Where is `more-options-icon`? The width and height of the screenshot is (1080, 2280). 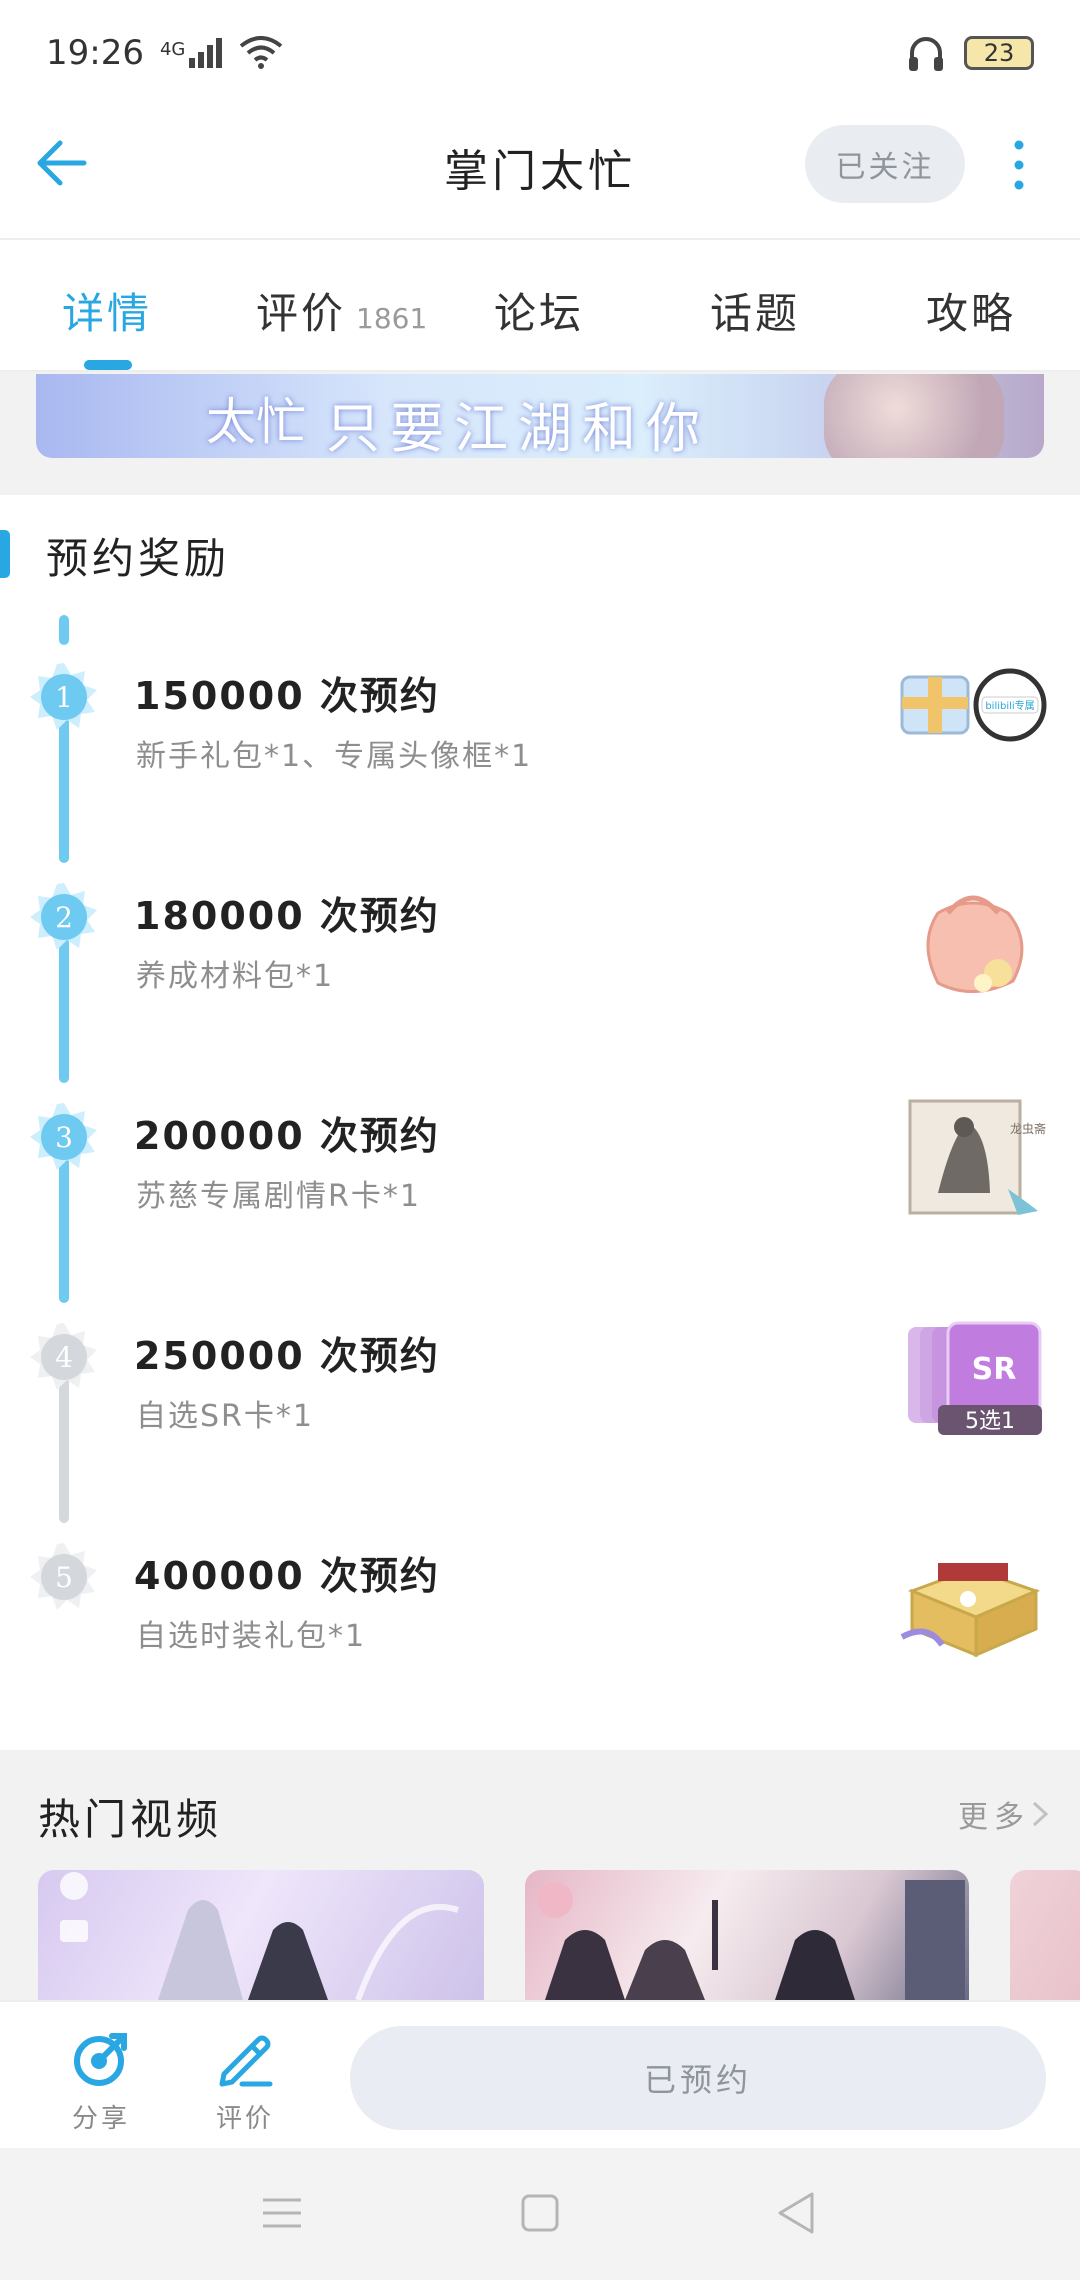
more-options-icon is located at coordinates (1019, 165).